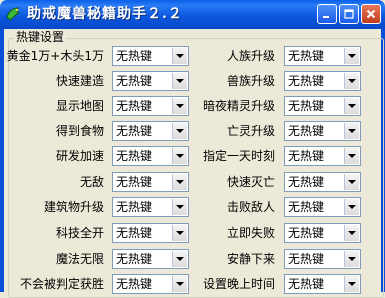 The width and height of the screenshot is (385, 298). Describe the element at coordinates (79, 233) in the screenshot. I see `hotkey-label: 科技全开` at that location.